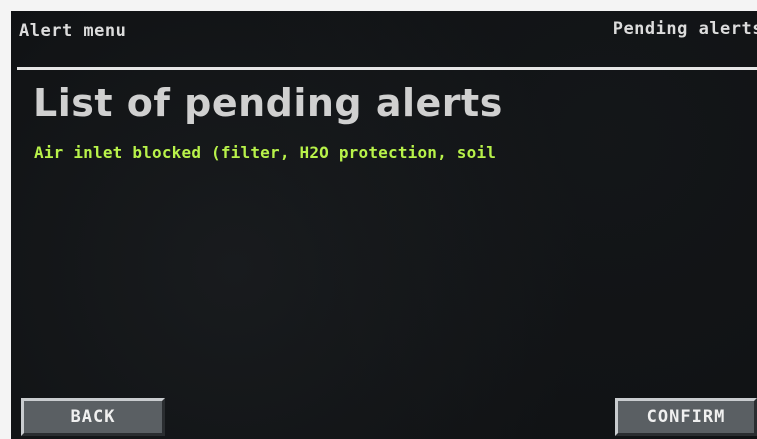  What do you see at coordinates (73, 31) in the screenshot?
I see `menu-title: Alert menu` at bounding box center [73, 31].